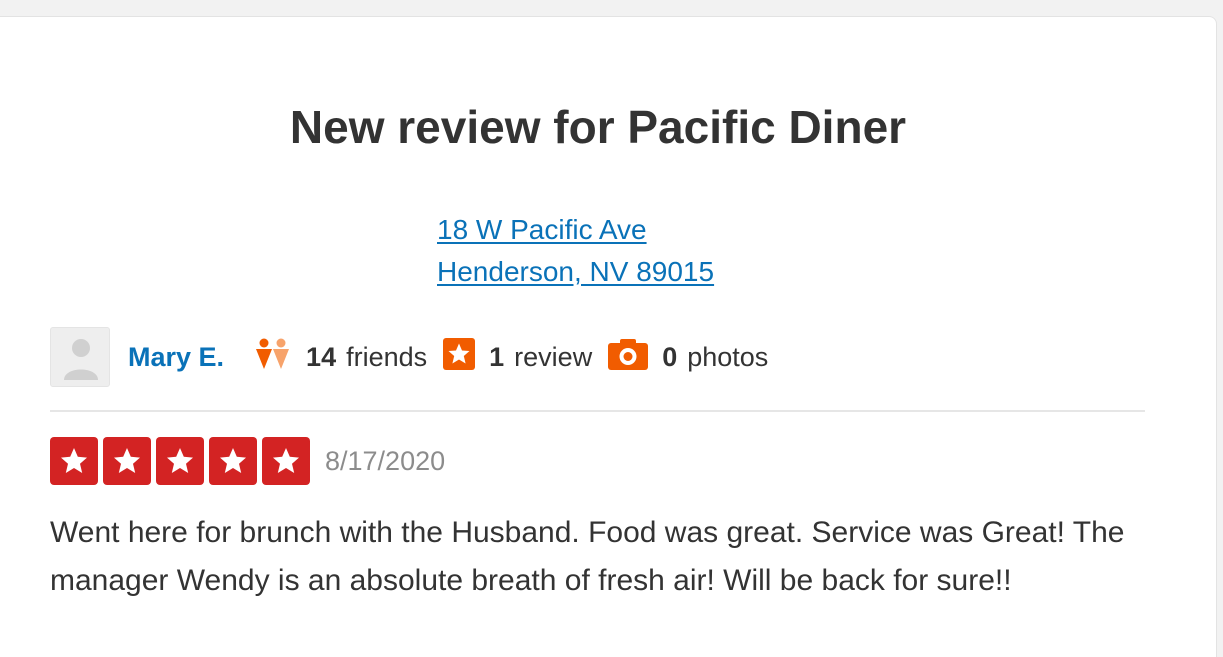  I want to click on friends-icon, so click(272, 357).